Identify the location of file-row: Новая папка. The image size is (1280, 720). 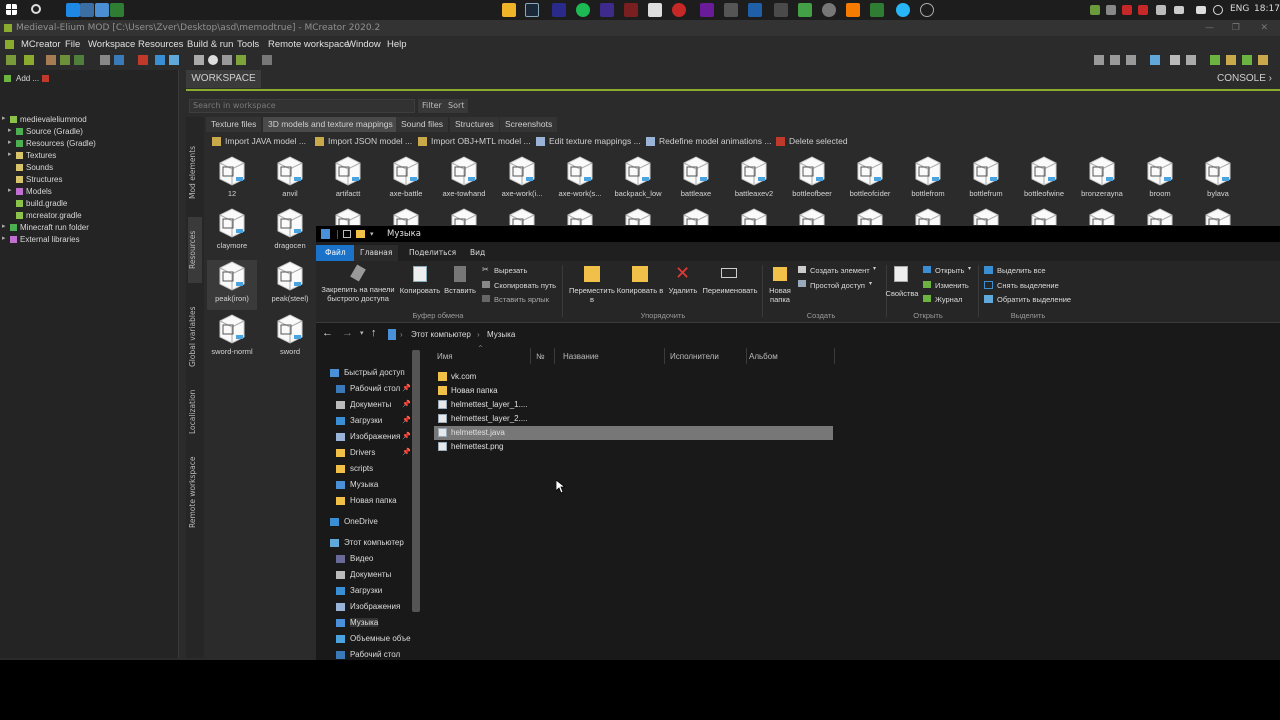
(468, 390).